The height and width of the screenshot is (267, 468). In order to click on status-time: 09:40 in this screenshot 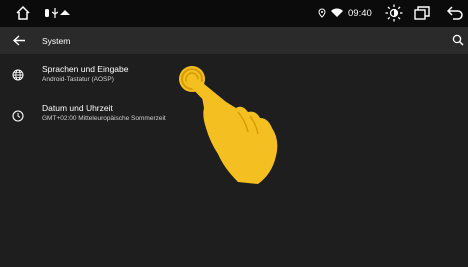, I will do `click(360, 13)`.